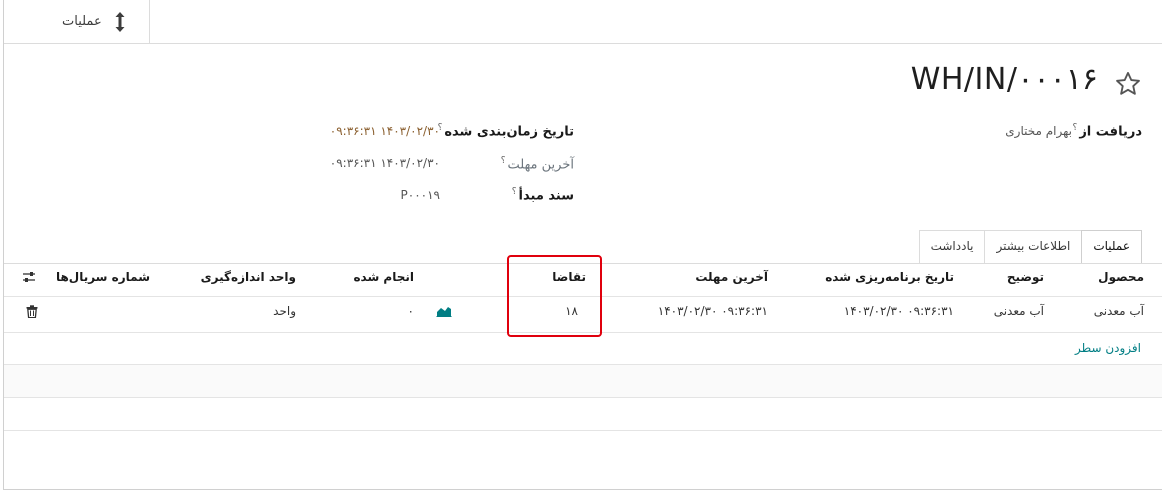 The height and width of the screenshot is (490, 1162). Describe the element at coordinates (1038, 131) in the screenshot. I see `receive-from-value: بهرام مختاری` at that location.